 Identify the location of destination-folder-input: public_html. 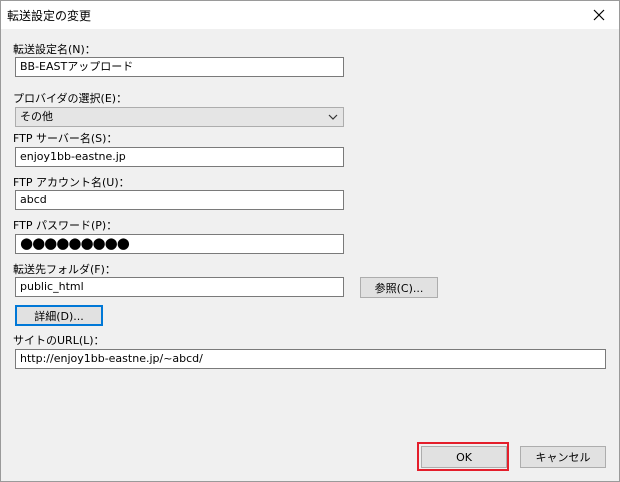
(179, 287).